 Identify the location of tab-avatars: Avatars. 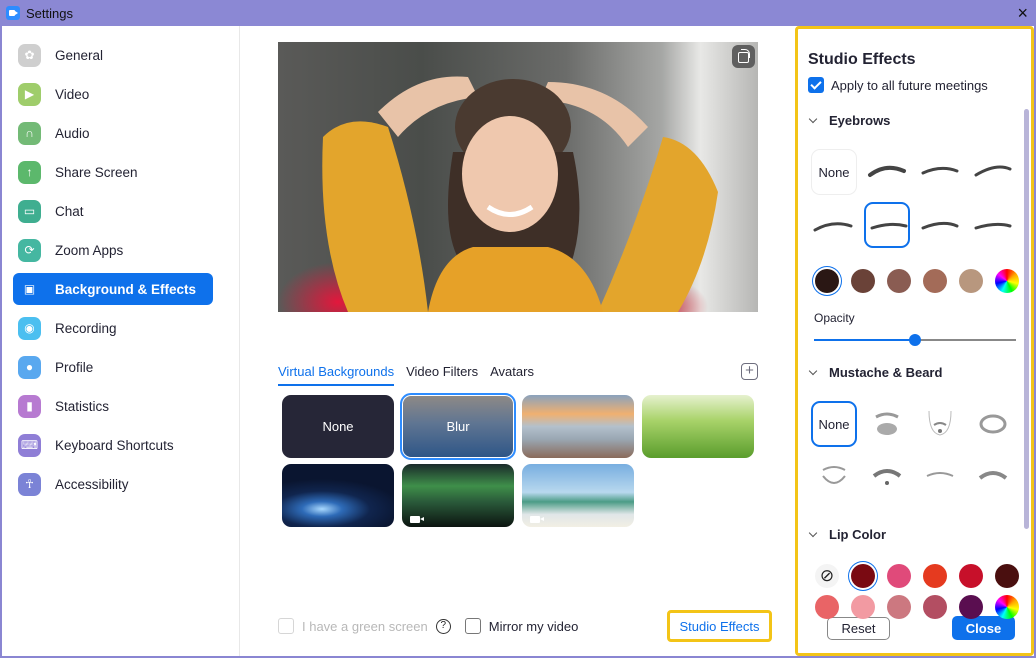
(512, 375).